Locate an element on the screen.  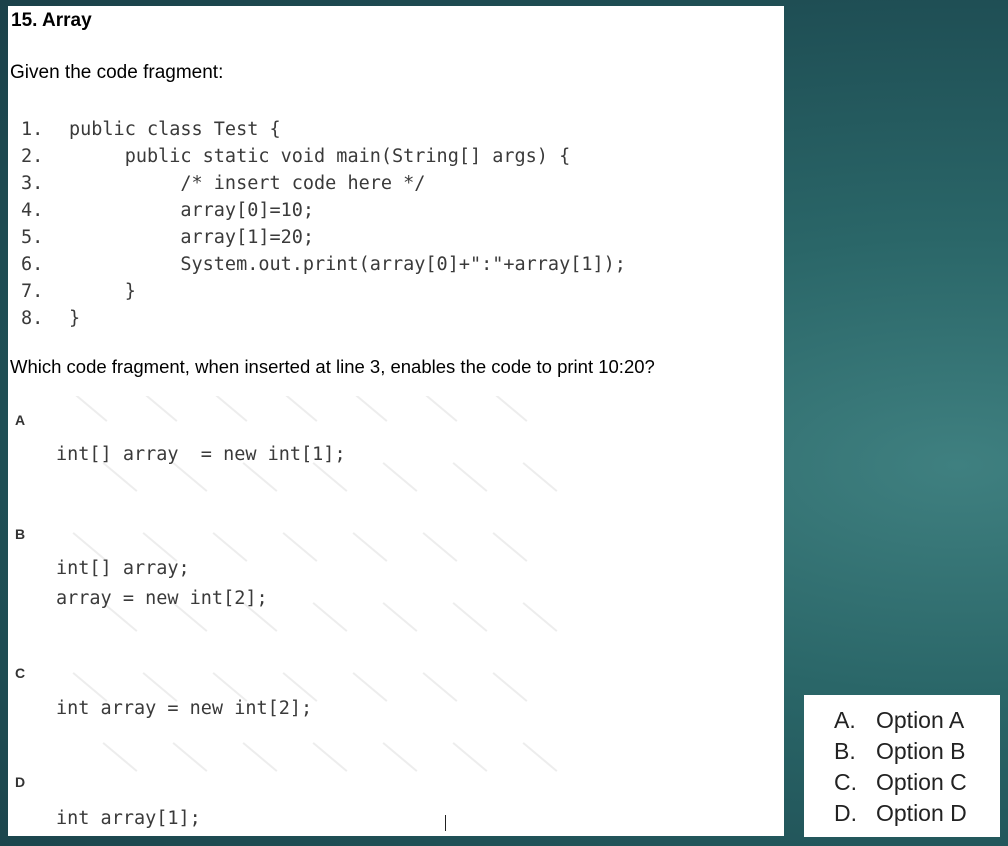
option-c-code: int array = new int[2]; is located at coordinates (184, 709).